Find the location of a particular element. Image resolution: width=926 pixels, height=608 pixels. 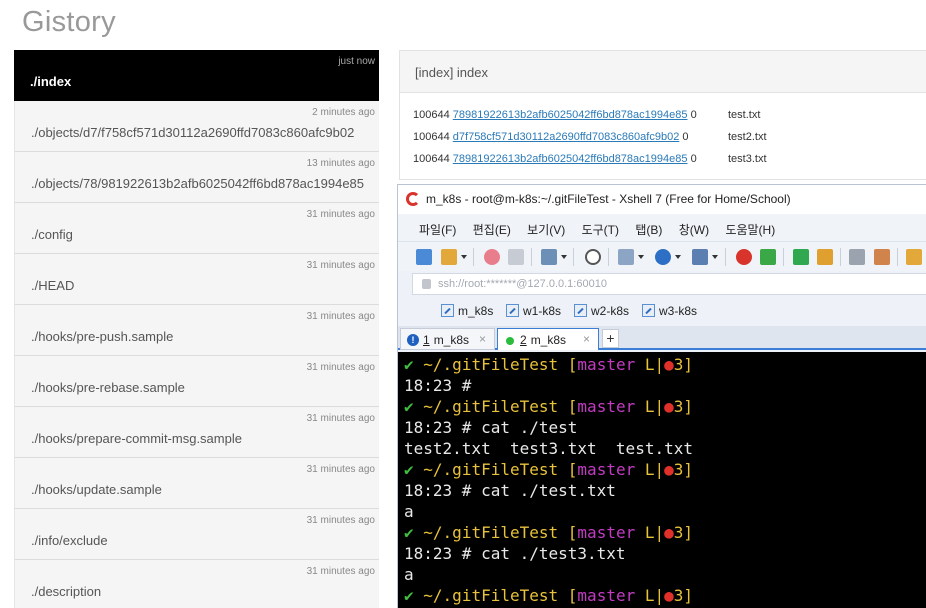

tab-number: 2 is located at coordinates (523, 340).